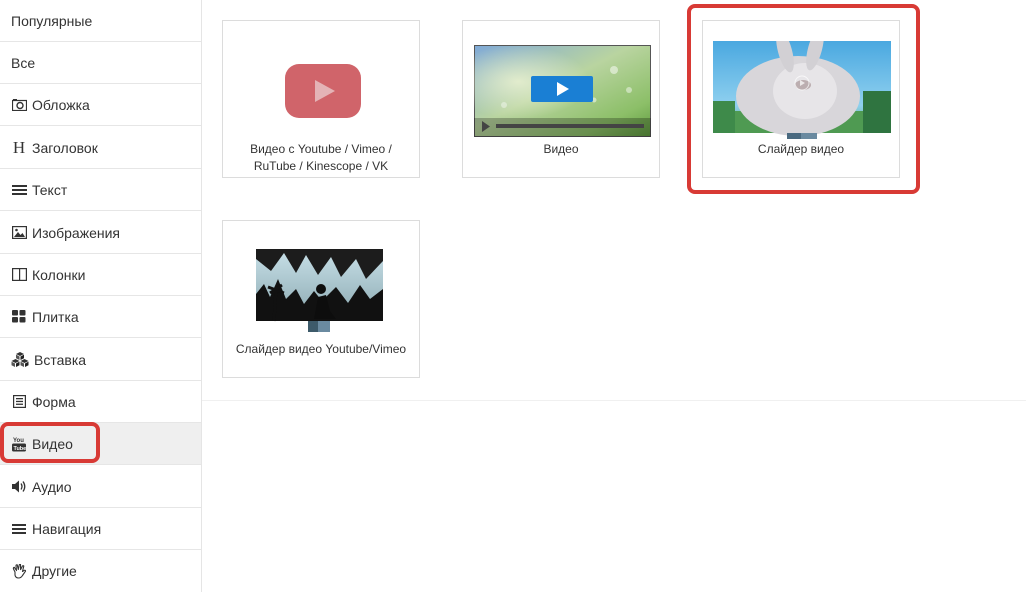 Image resolution: width=1026 pixels, height=592 pixels. I want to click on sidebar-item-label: Видео, so click(52, 443).